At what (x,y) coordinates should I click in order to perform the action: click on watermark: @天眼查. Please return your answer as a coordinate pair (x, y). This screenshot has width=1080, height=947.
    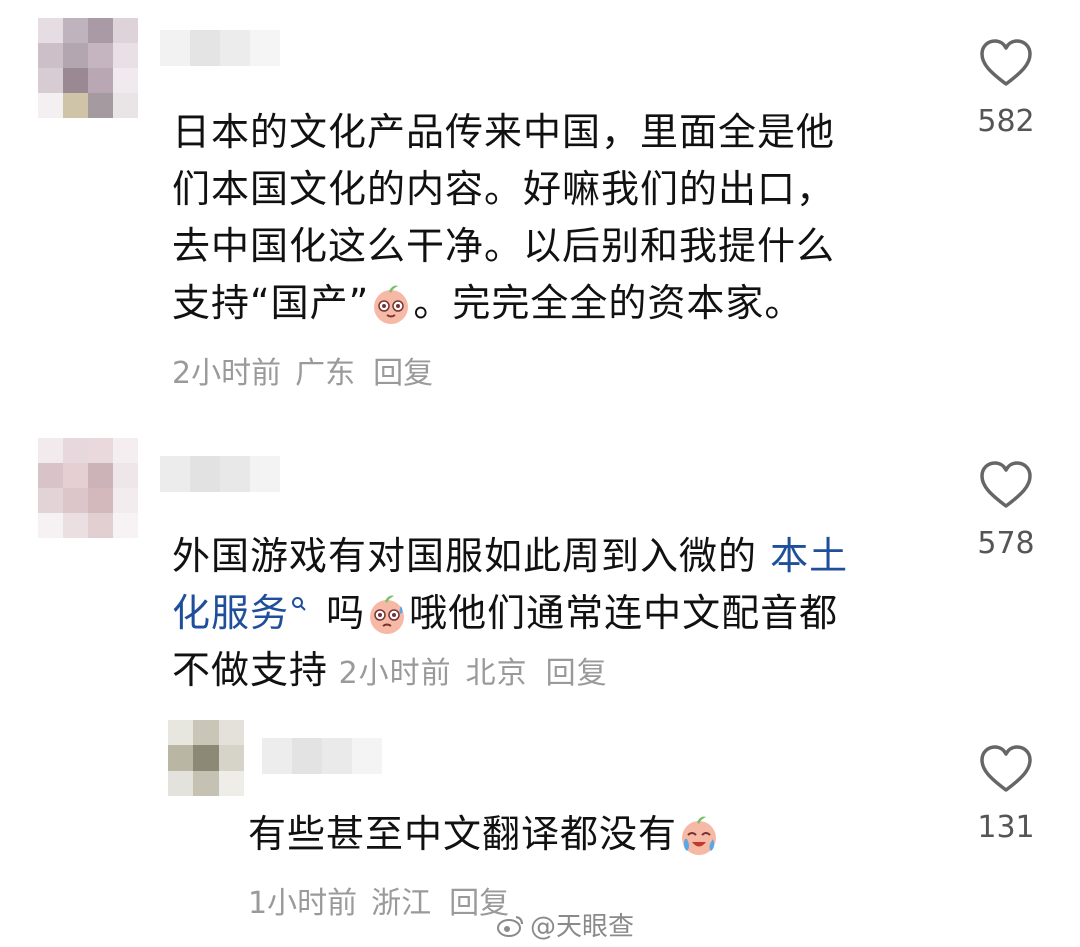
    Looking at the image, I should click on (565, 924).